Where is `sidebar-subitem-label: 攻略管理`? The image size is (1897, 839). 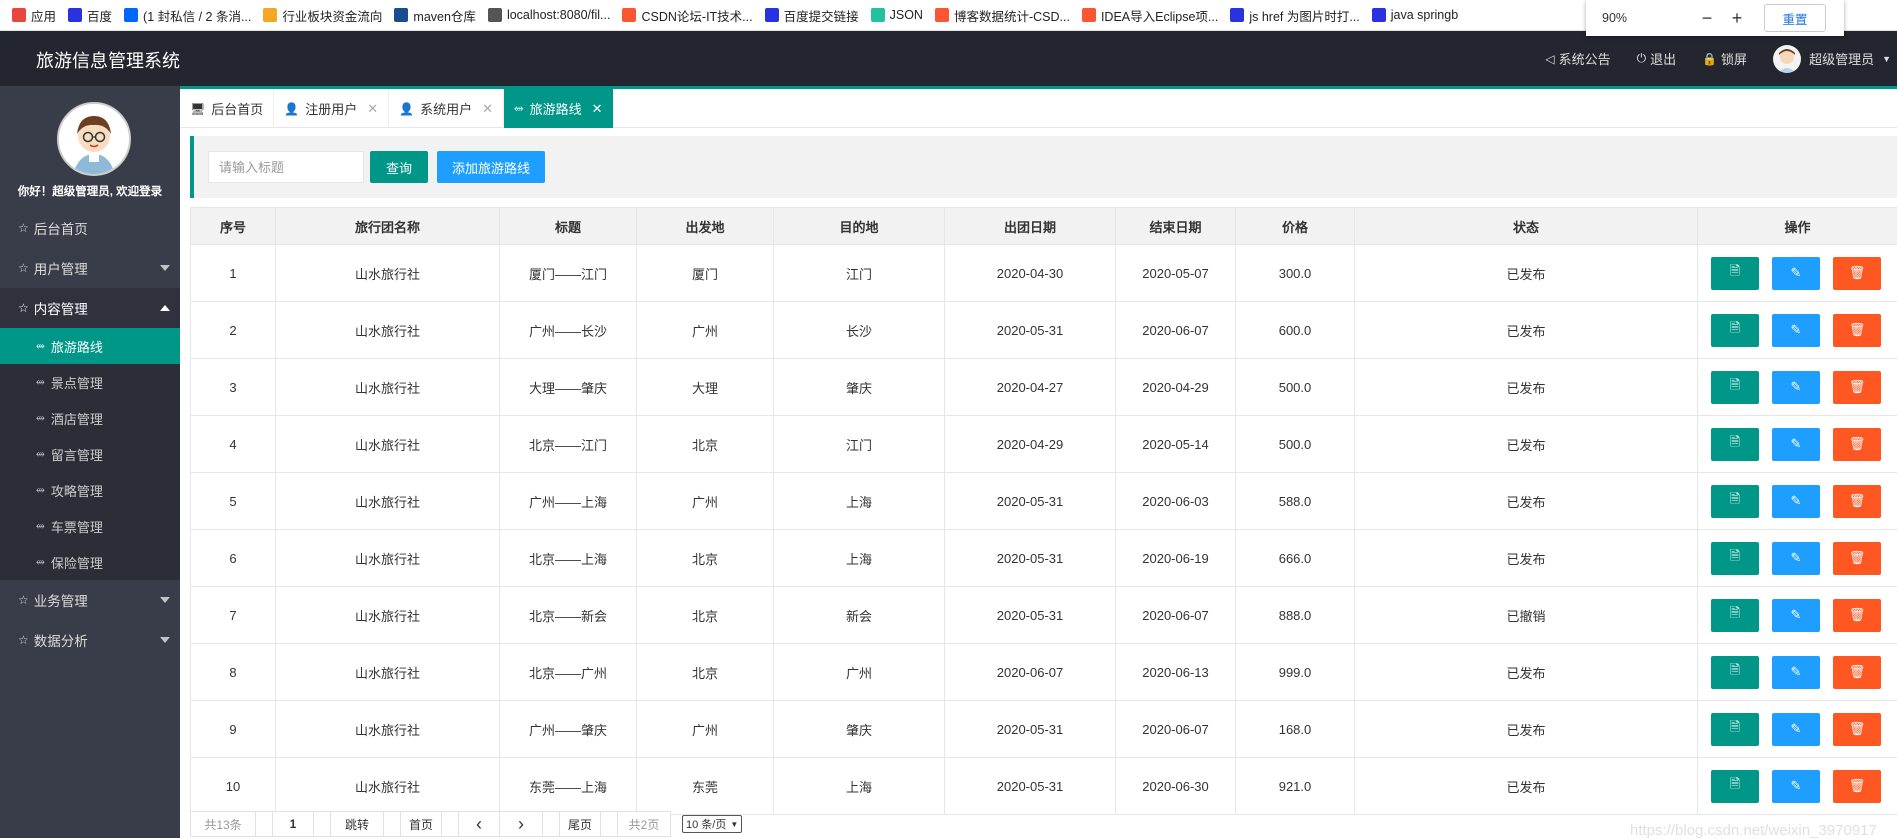 sidebar-subitem-label: 攻略管理 is located at coordinates (77, 490).